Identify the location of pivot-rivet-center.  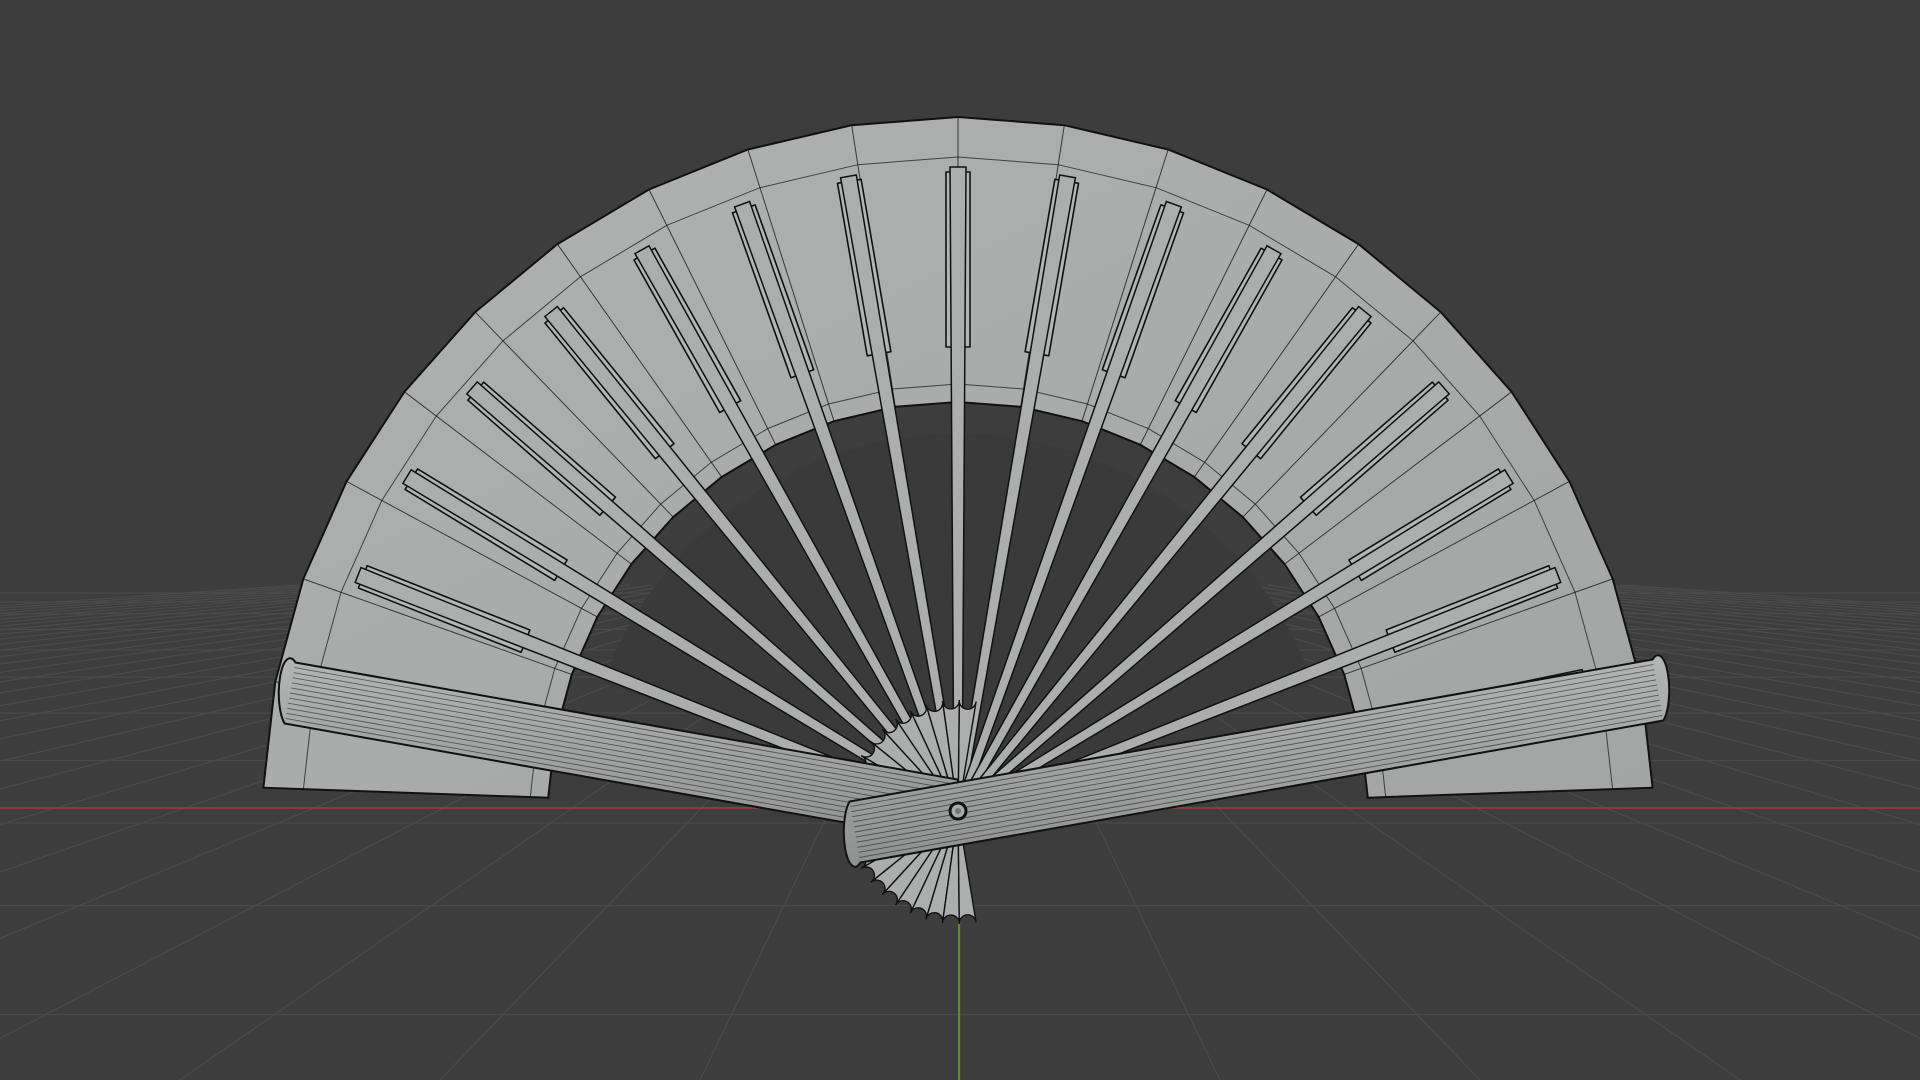
(958, 811).